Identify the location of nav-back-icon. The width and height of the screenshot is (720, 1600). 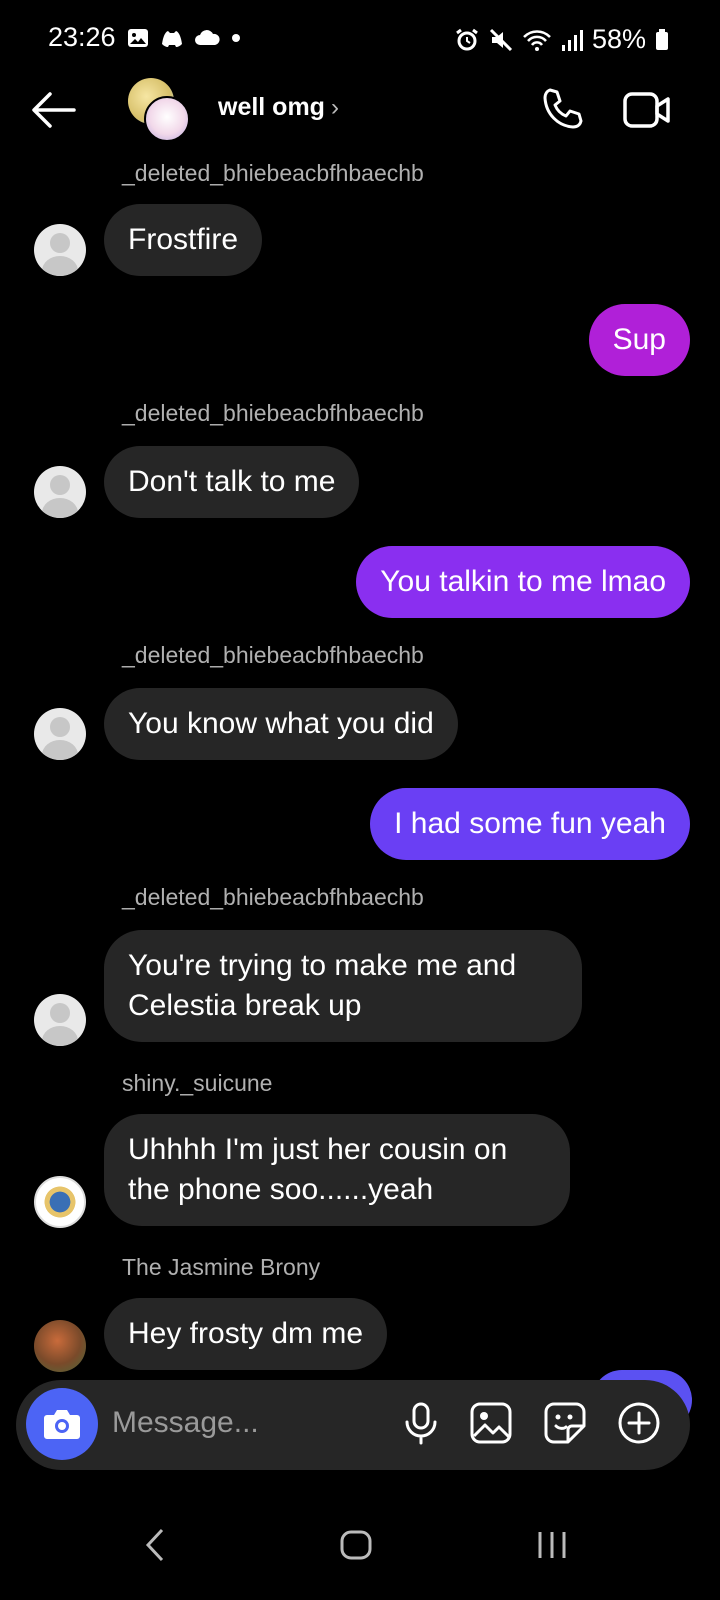
(155, 1545).